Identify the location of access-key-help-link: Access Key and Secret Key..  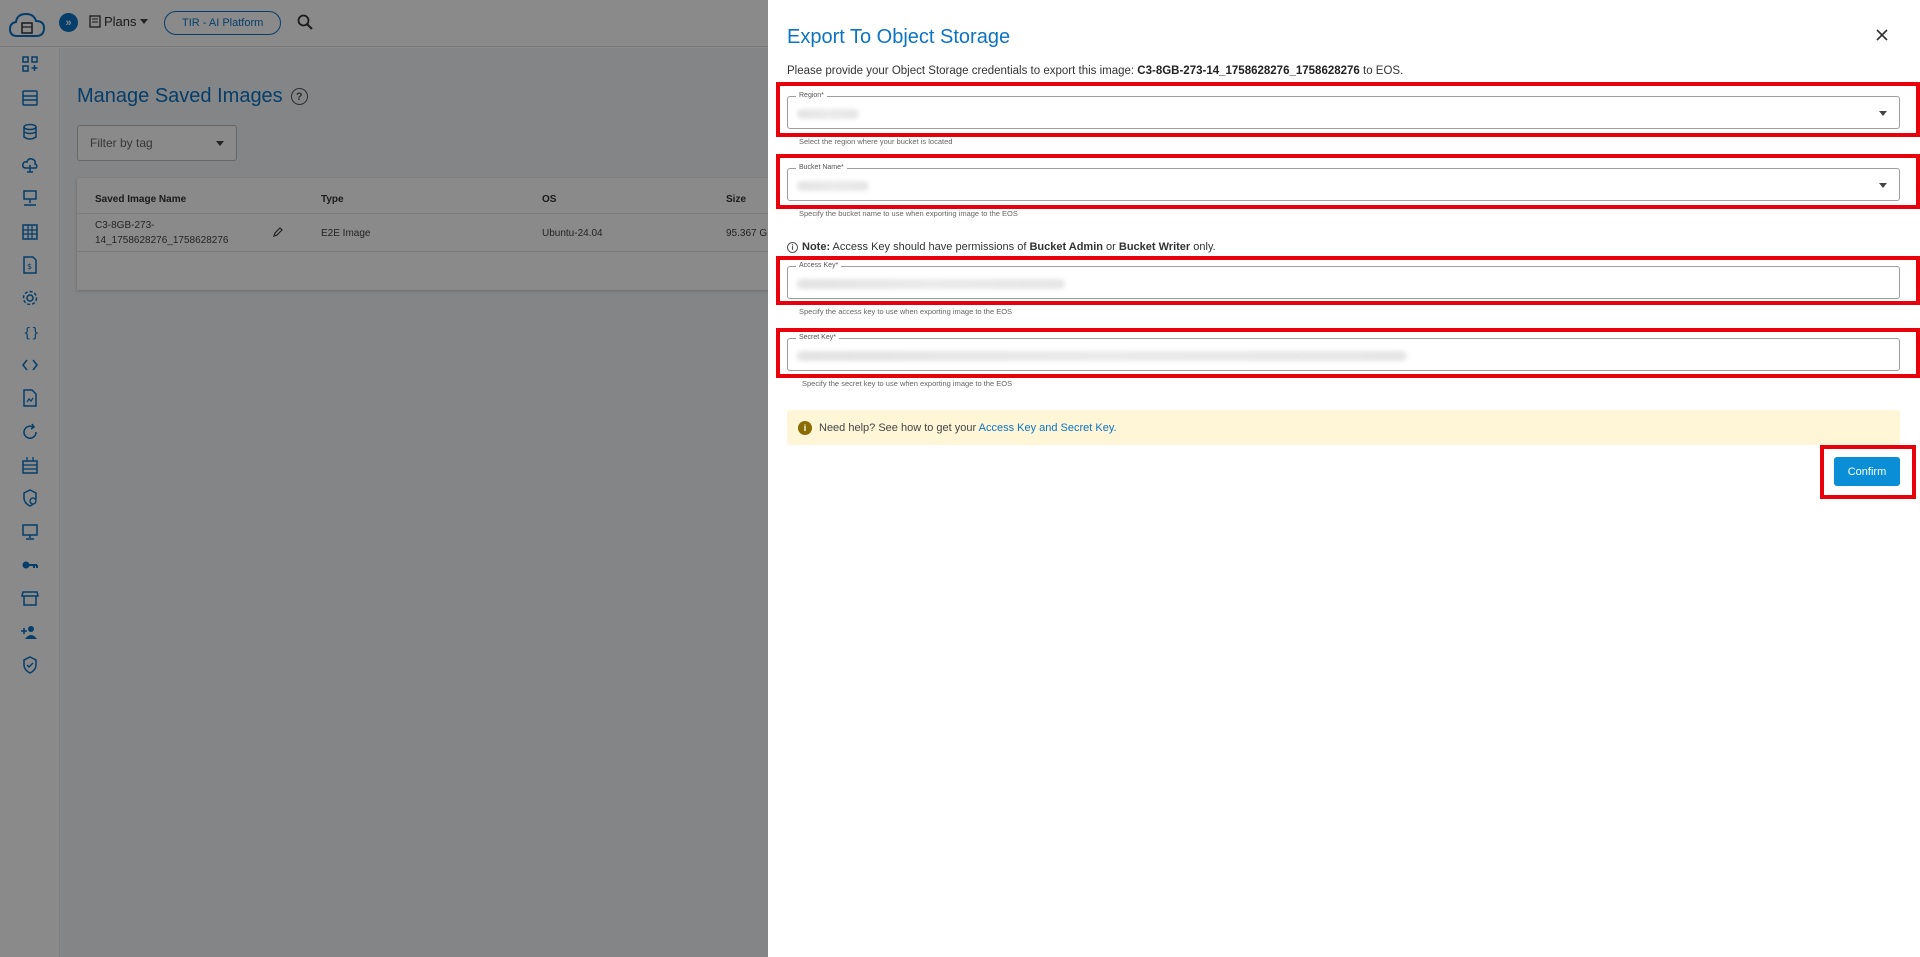
(1048, 428).